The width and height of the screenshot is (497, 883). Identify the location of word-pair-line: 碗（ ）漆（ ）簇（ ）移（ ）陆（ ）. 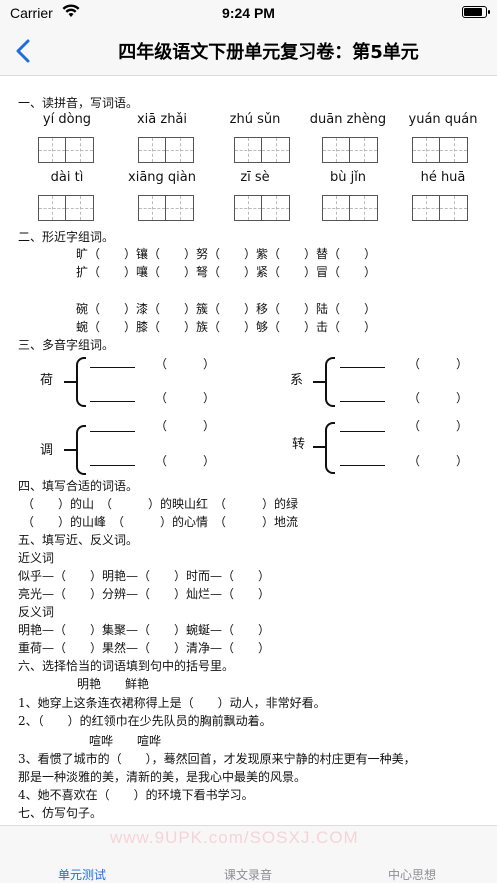
(226, 309).